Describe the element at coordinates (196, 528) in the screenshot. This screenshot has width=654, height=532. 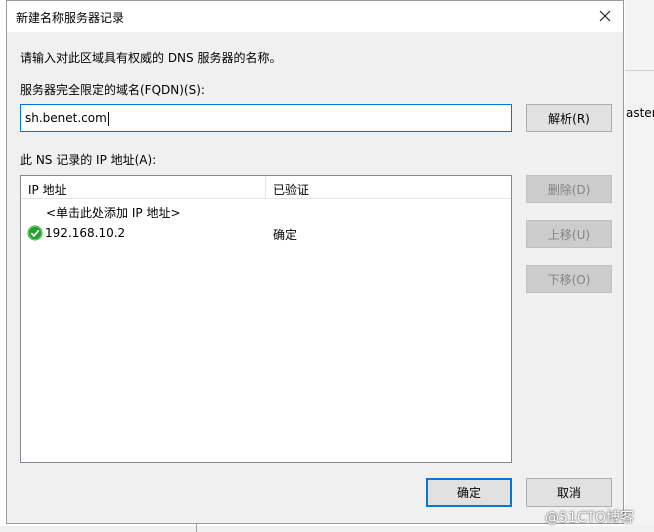
I see `background-bottom-divider` at that location.